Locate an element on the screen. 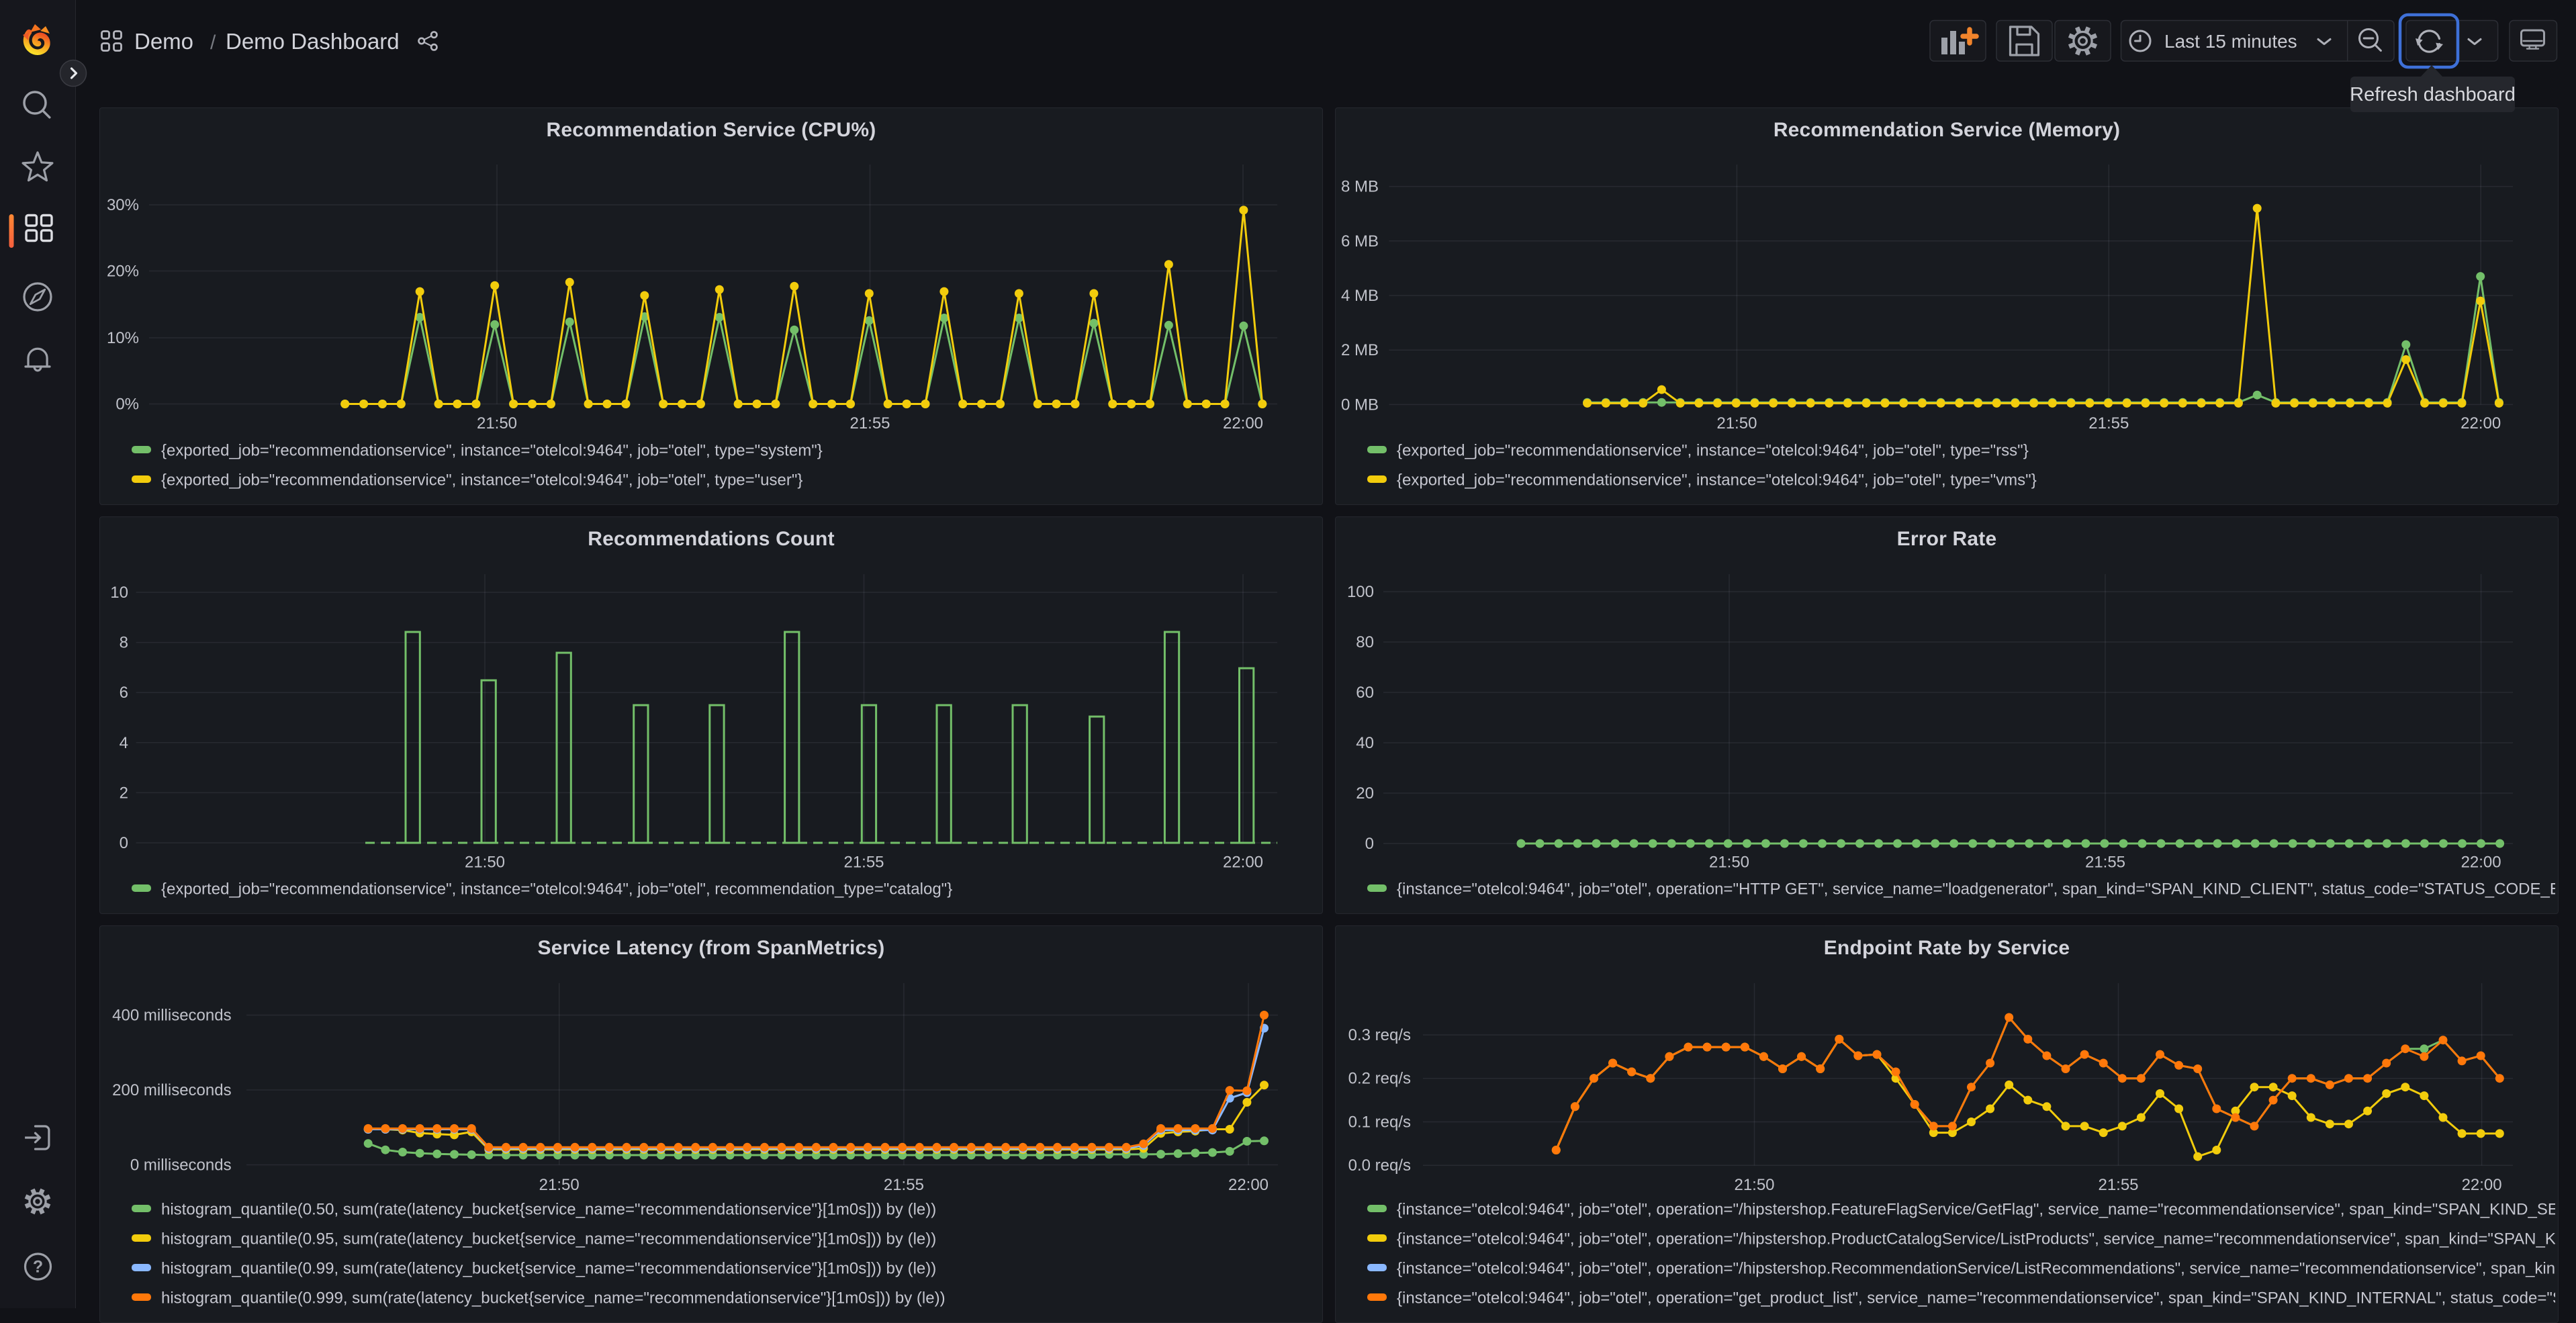 This screenshot has width=2576, height=1323. svg-text: Demo Dashboard is located at coordinates (313, 41).